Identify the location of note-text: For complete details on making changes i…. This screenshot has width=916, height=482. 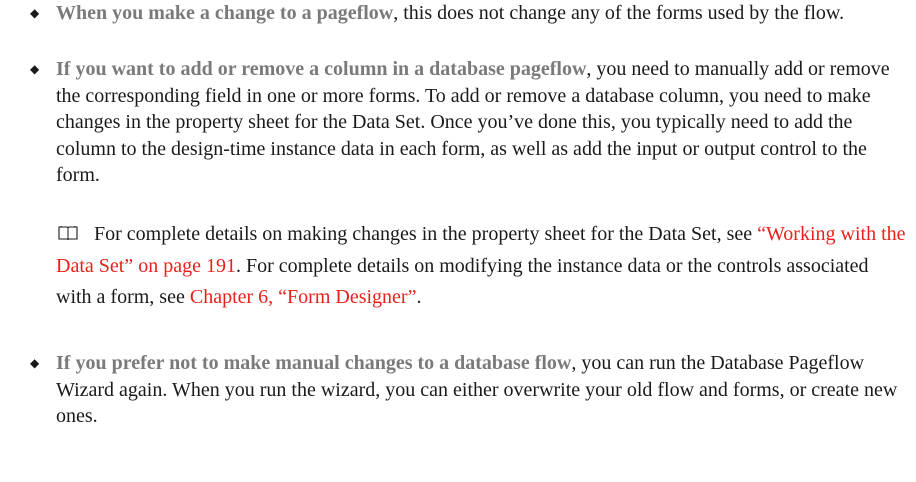
(426, 234).